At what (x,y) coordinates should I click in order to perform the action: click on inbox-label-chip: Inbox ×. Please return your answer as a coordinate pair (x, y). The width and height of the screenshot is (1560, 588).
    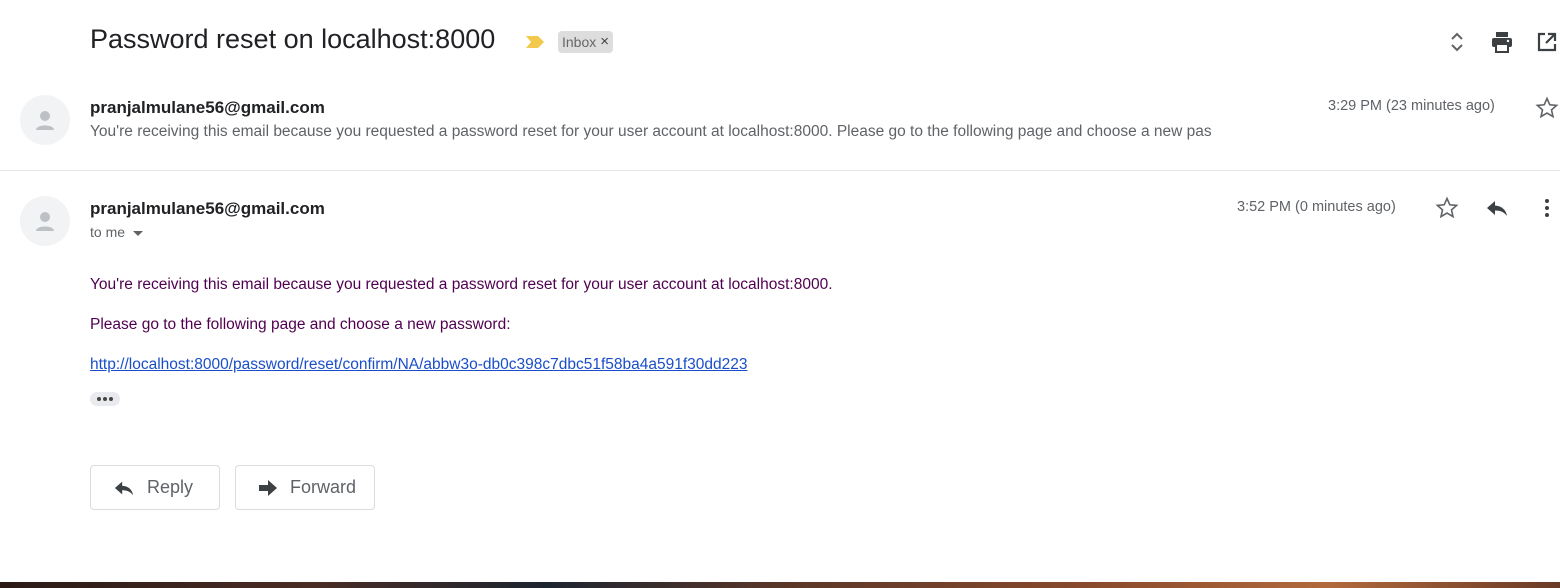
    Looking at the image, I should click on (586, 42).